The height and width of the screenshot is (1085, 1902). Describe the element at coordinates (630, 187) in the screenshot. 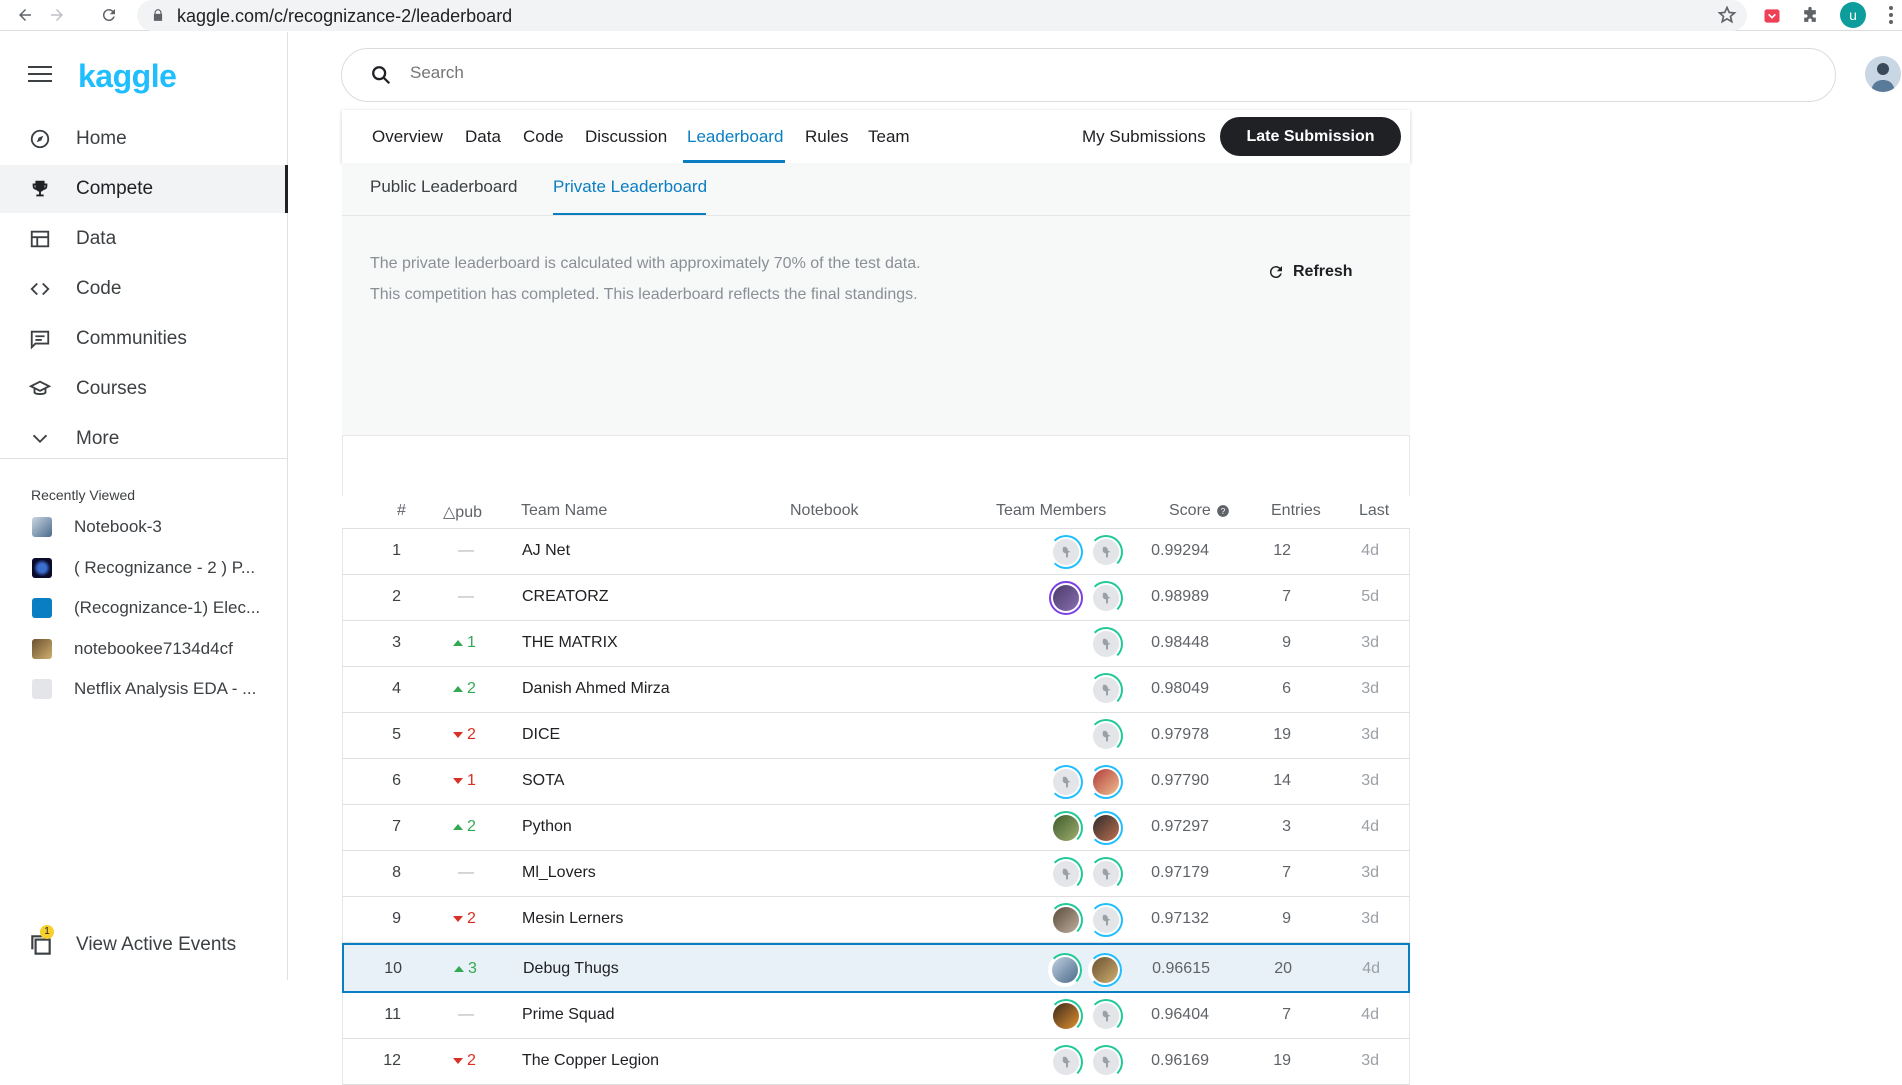

I see `tab-private-leaderboard: Private Leaderboard` at that location.